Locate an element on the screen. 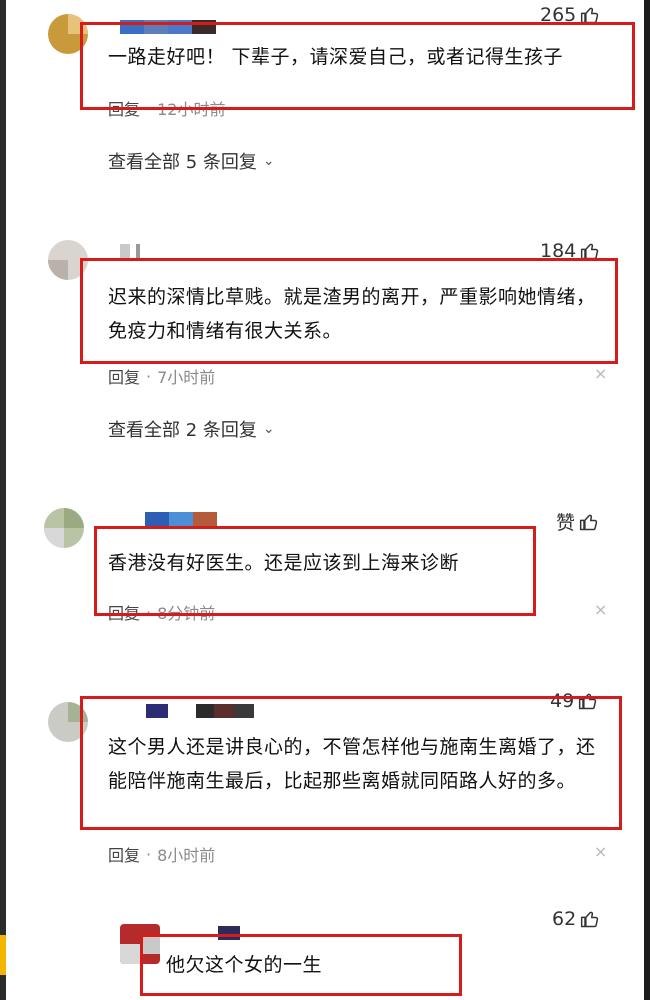  view-all-replies-button: 查看全部 5 条回复 ⌄ is located at coordinates (191, 161).